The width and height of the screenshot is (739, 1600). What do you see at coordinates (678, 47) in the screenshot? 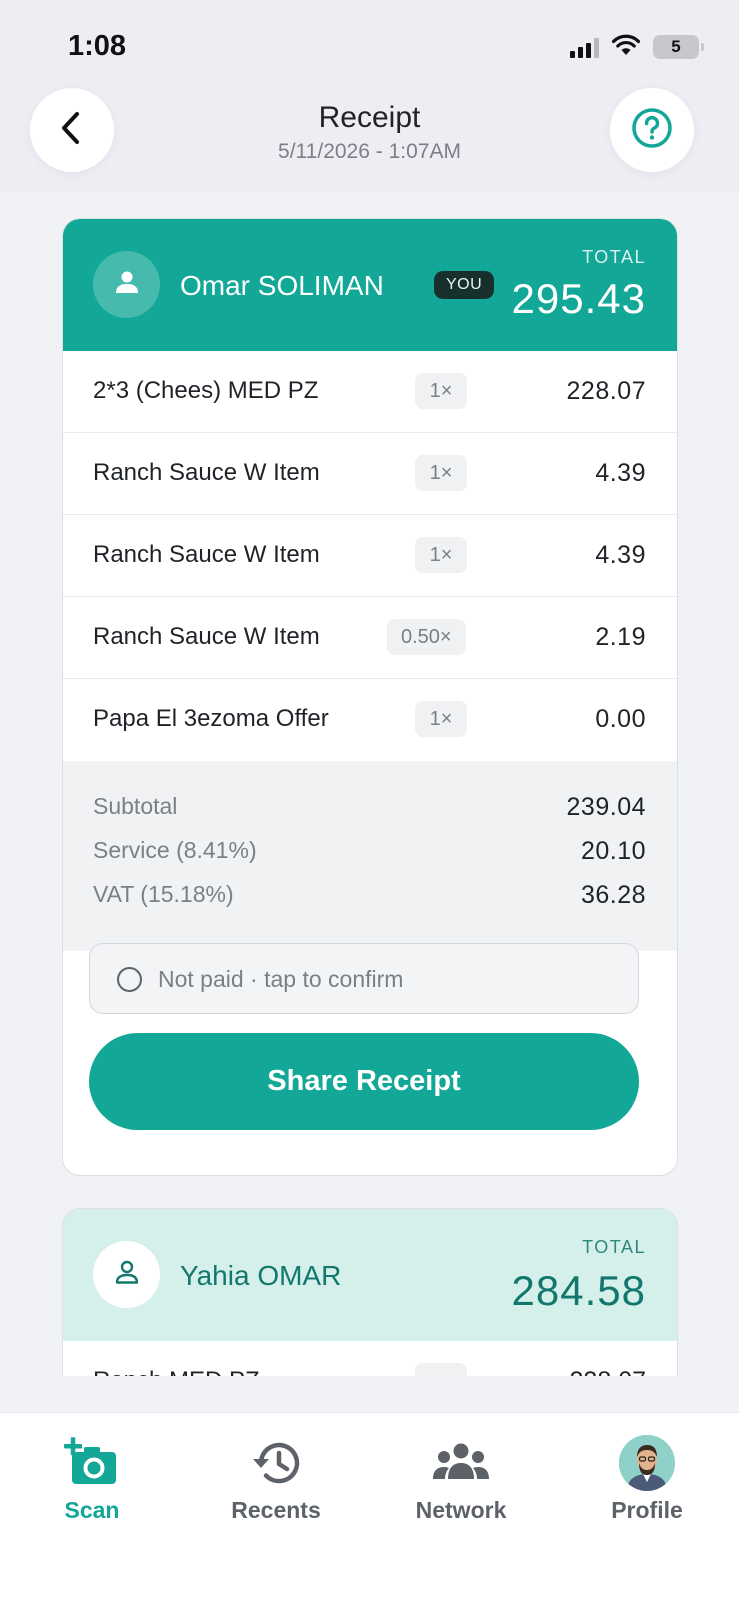
I see `battery-icon: 5` at bounding box center [678, 47].